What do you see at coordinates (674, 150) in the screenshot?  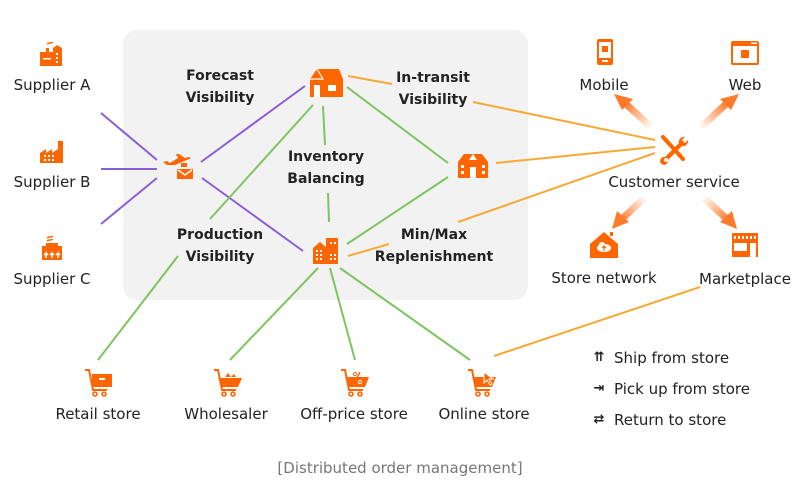 I see `tools-icon` at bounding box center [674, 150].